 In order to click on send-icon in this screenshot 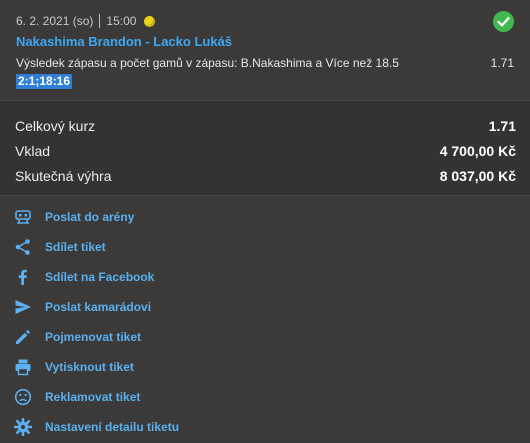, I will do `click(23, 307)`.